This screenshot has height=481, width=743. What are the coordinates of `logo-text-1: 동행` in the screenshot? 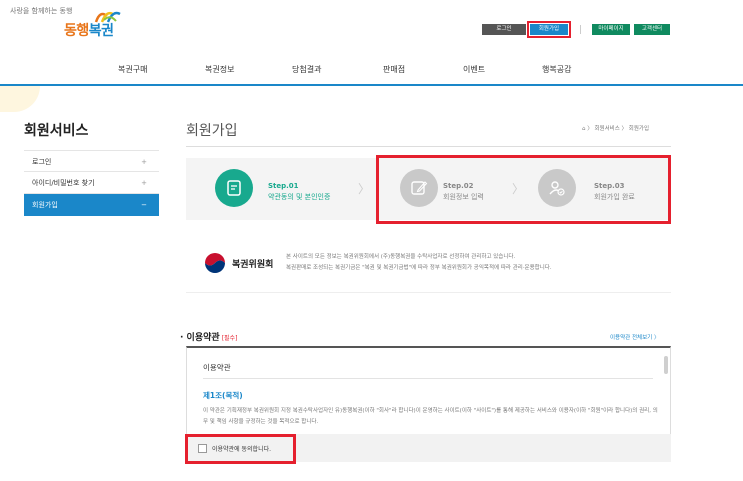 It's located at (76, 31).